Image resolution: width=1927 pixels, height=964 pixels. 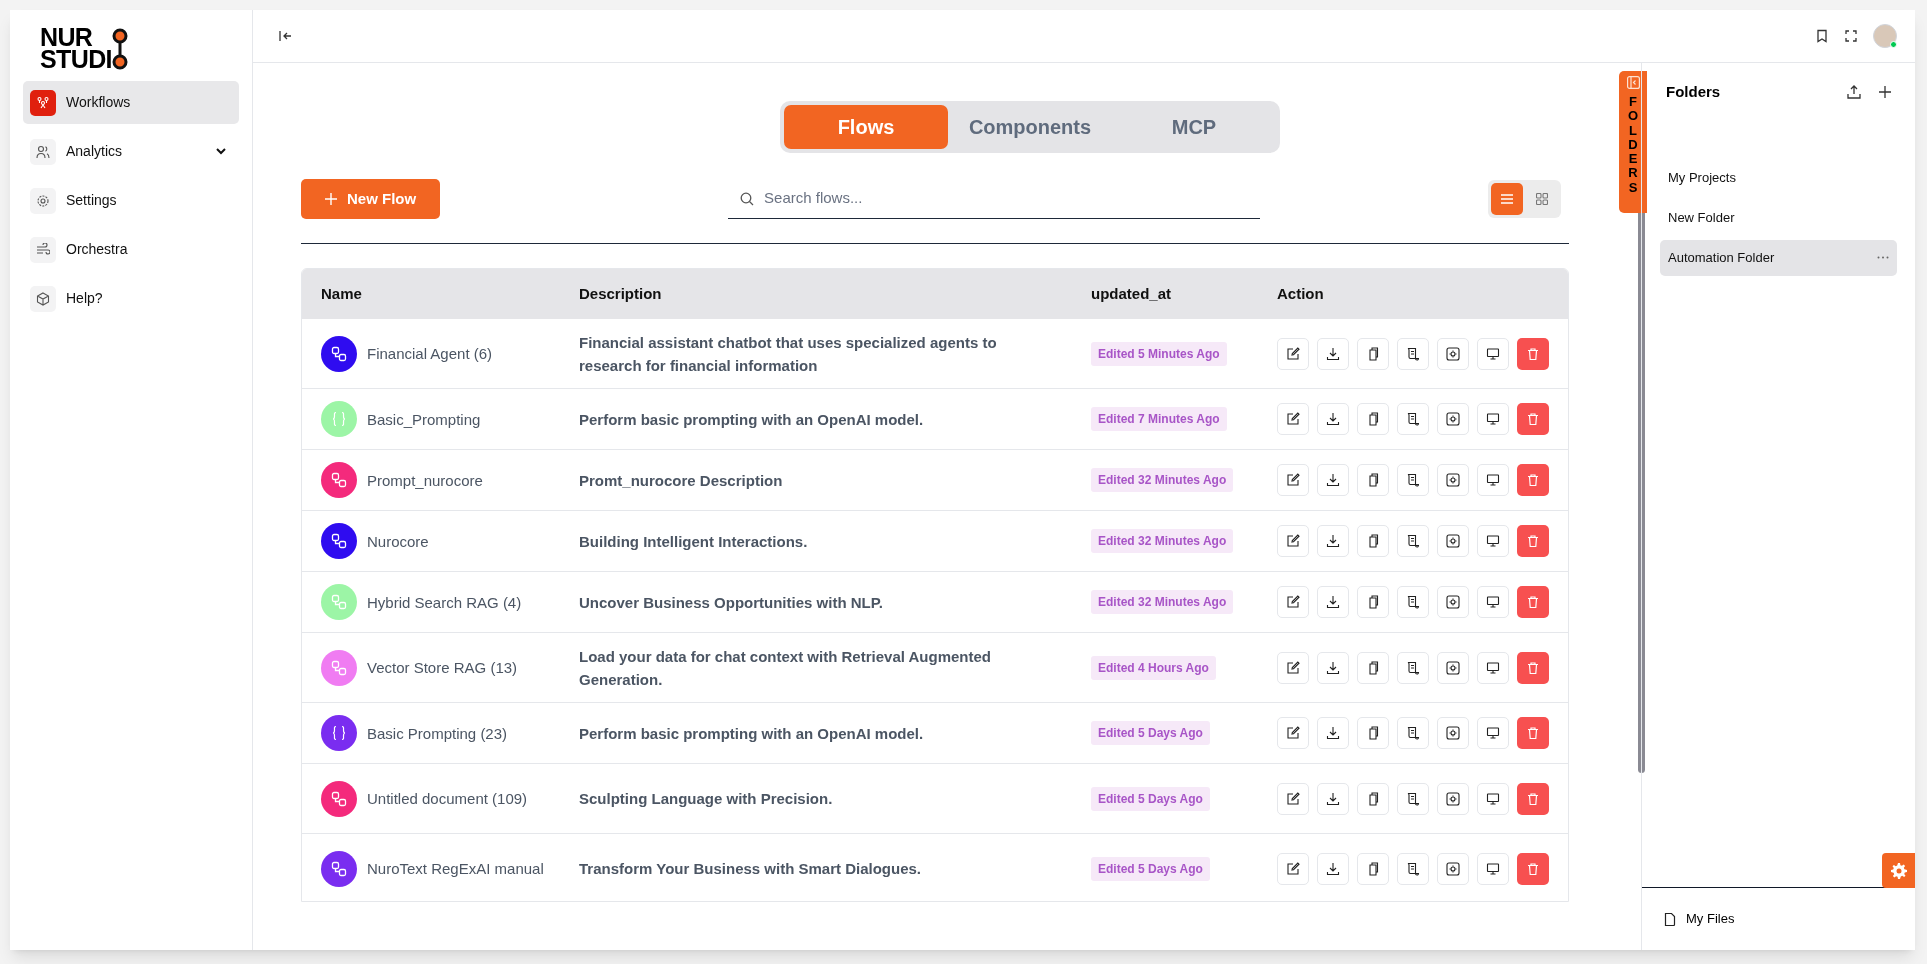 I want to click on flow-name: Nurocore, so click(x=398, y=541).